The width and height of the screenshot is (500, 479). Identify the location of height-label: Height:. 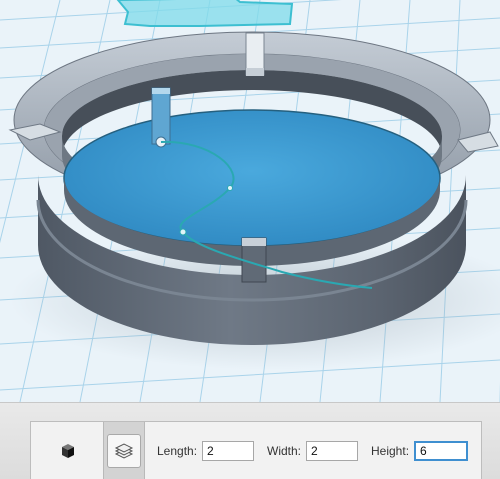
(390, 451).